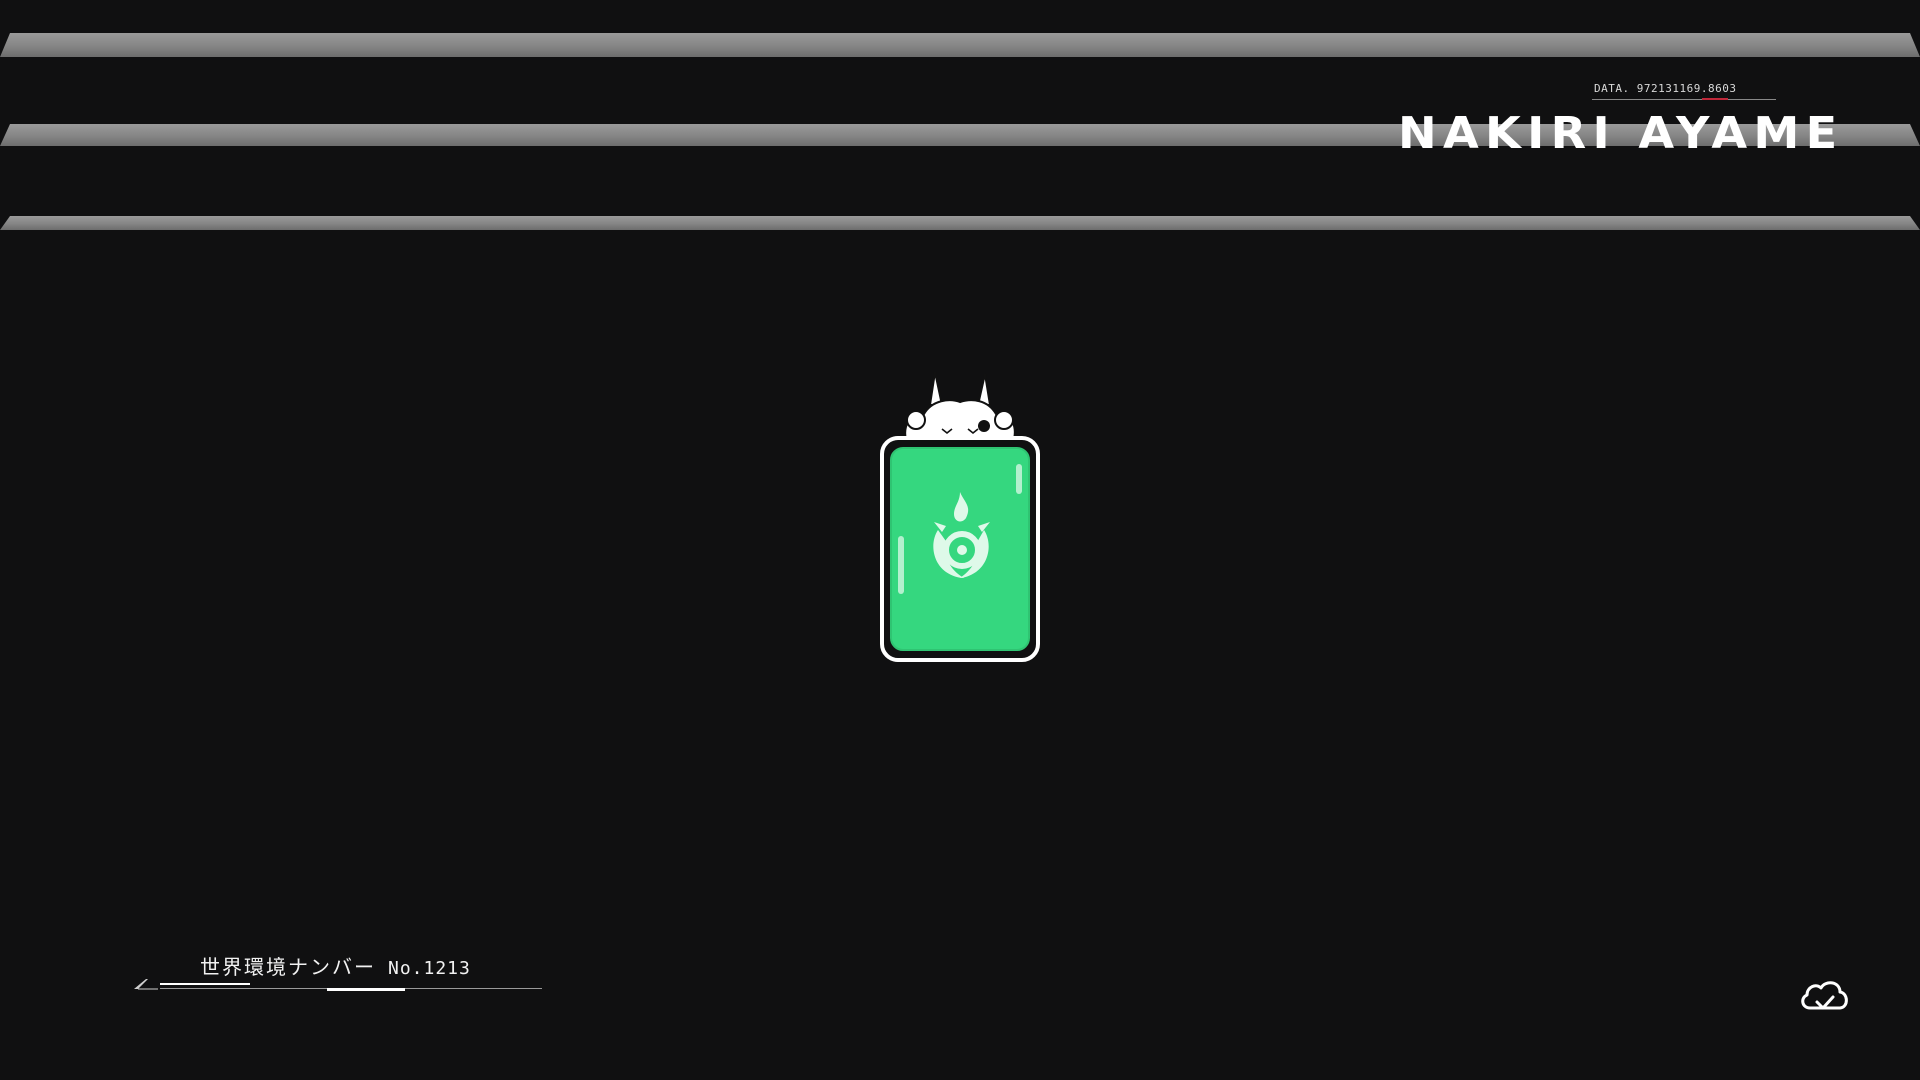 The image size is (1920, 1080). Describe the element at coordinates (205, 984) in the screenshot. I see `world-underline-accent-left` at that location.